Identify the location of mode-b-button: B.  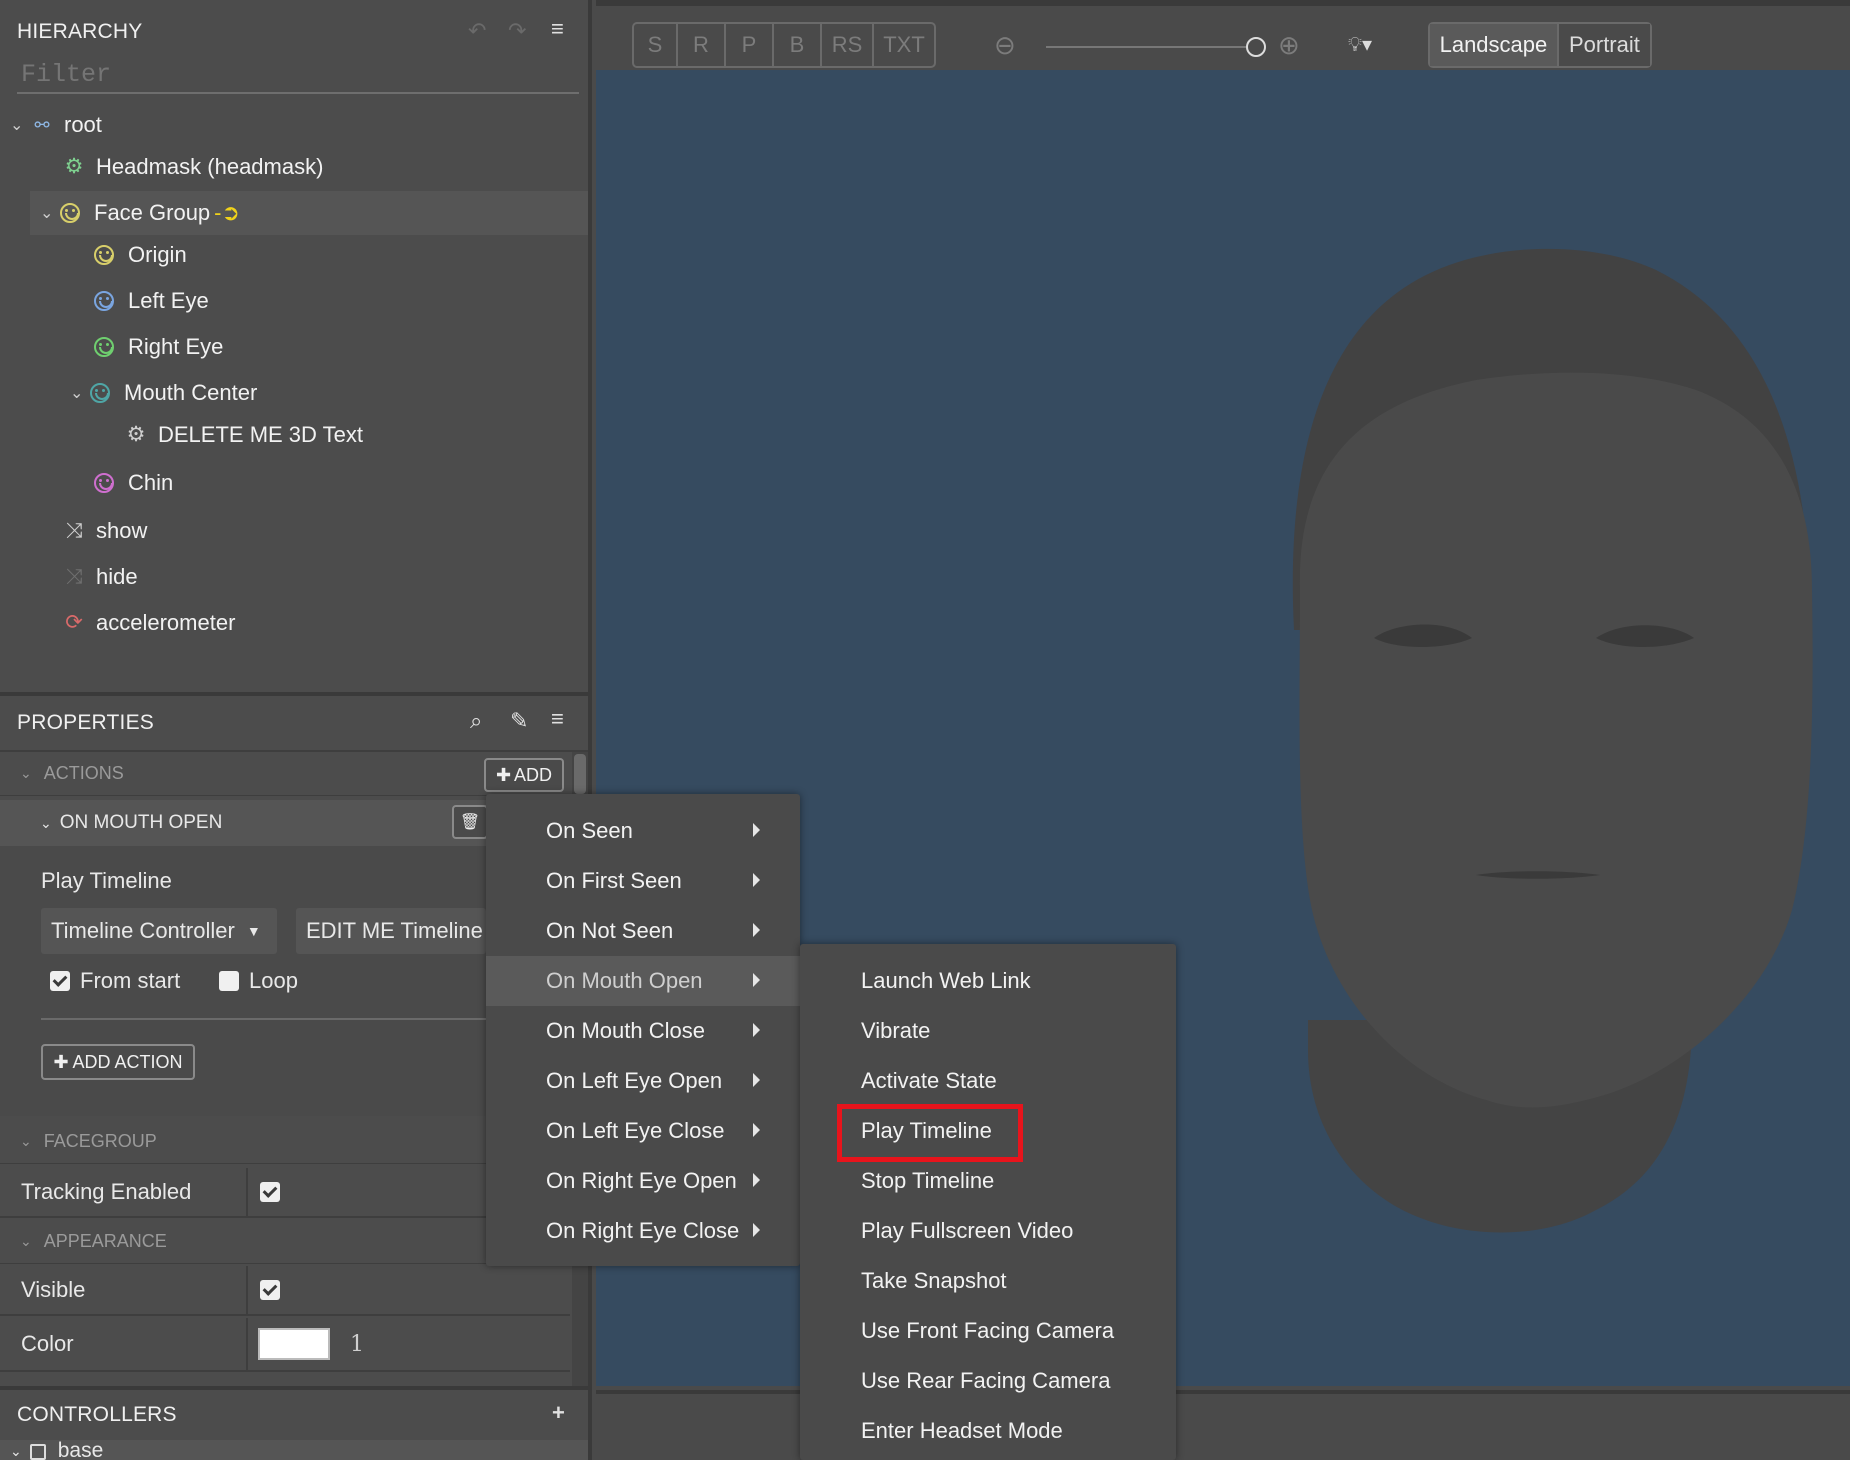
(798, 45).